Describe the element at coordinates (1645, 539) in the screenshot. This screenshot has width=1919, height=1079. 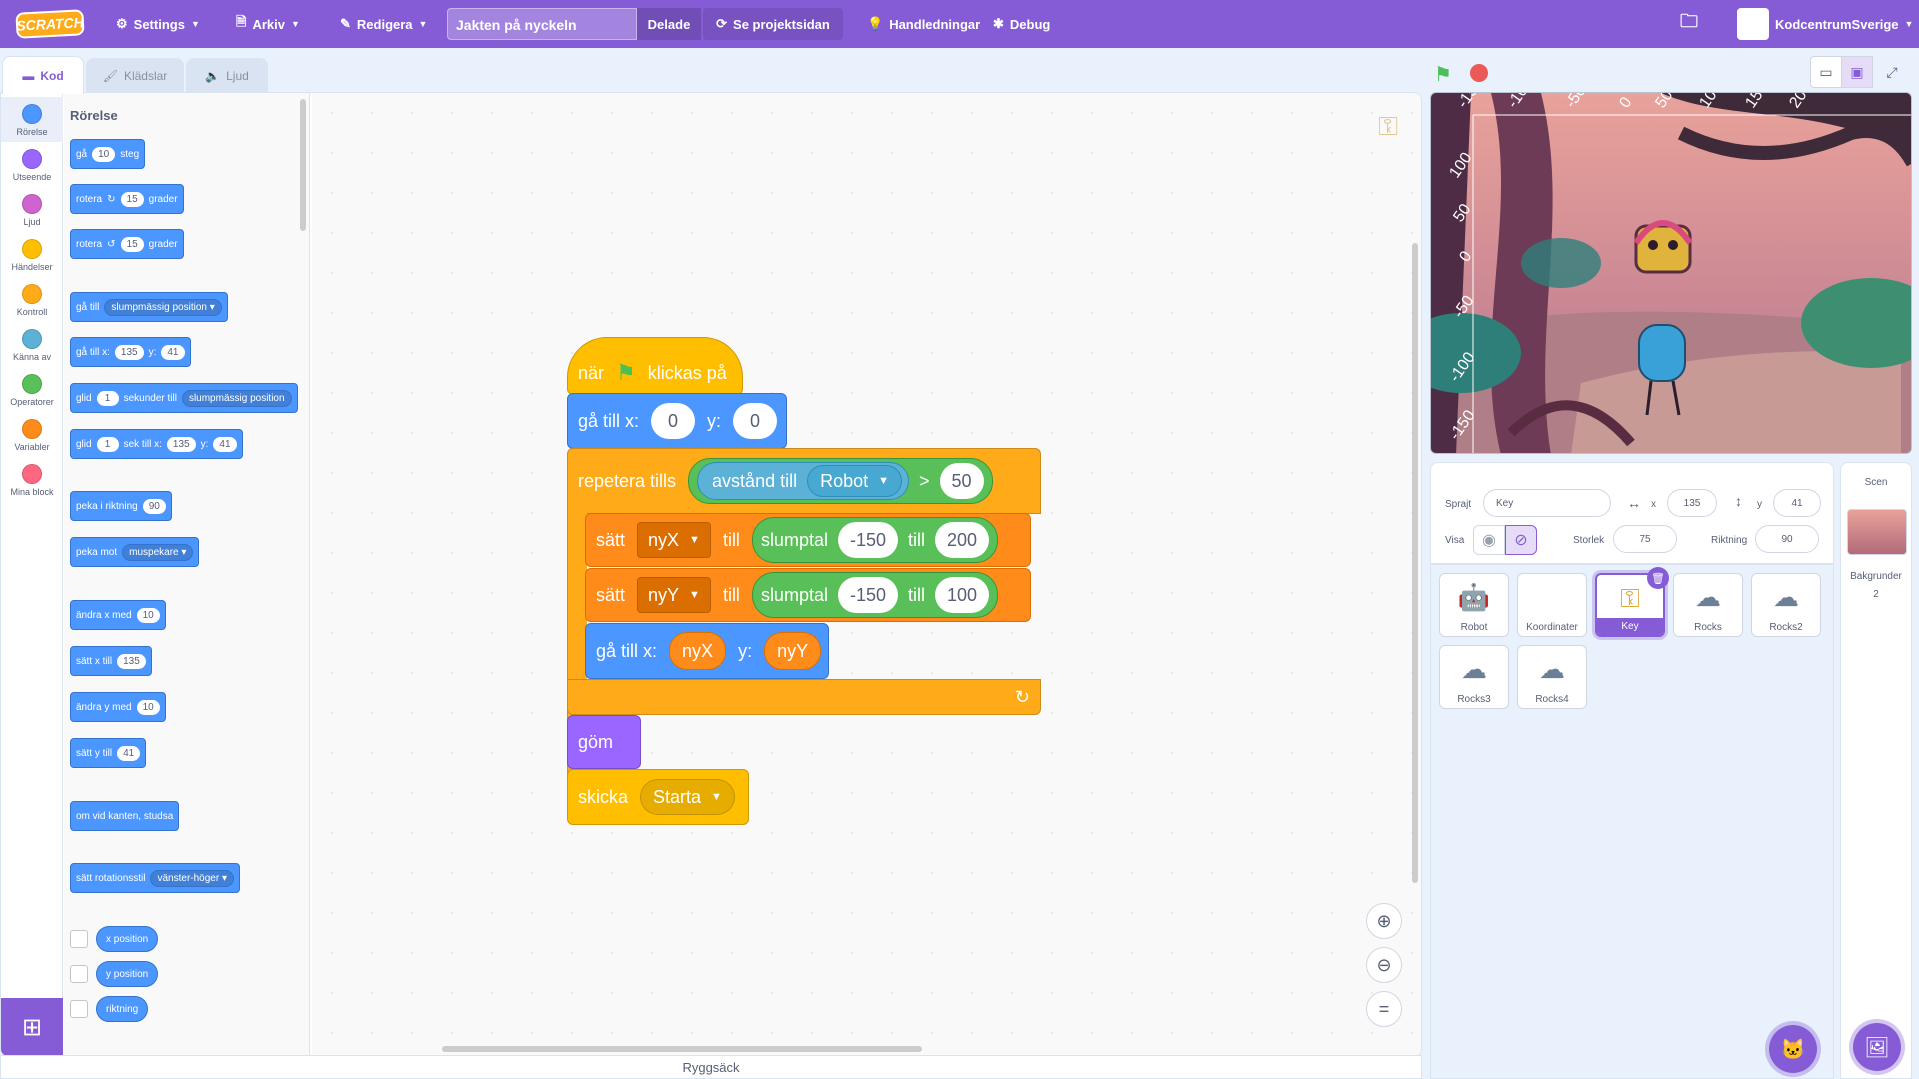
I see `size-input: 75` at that location.